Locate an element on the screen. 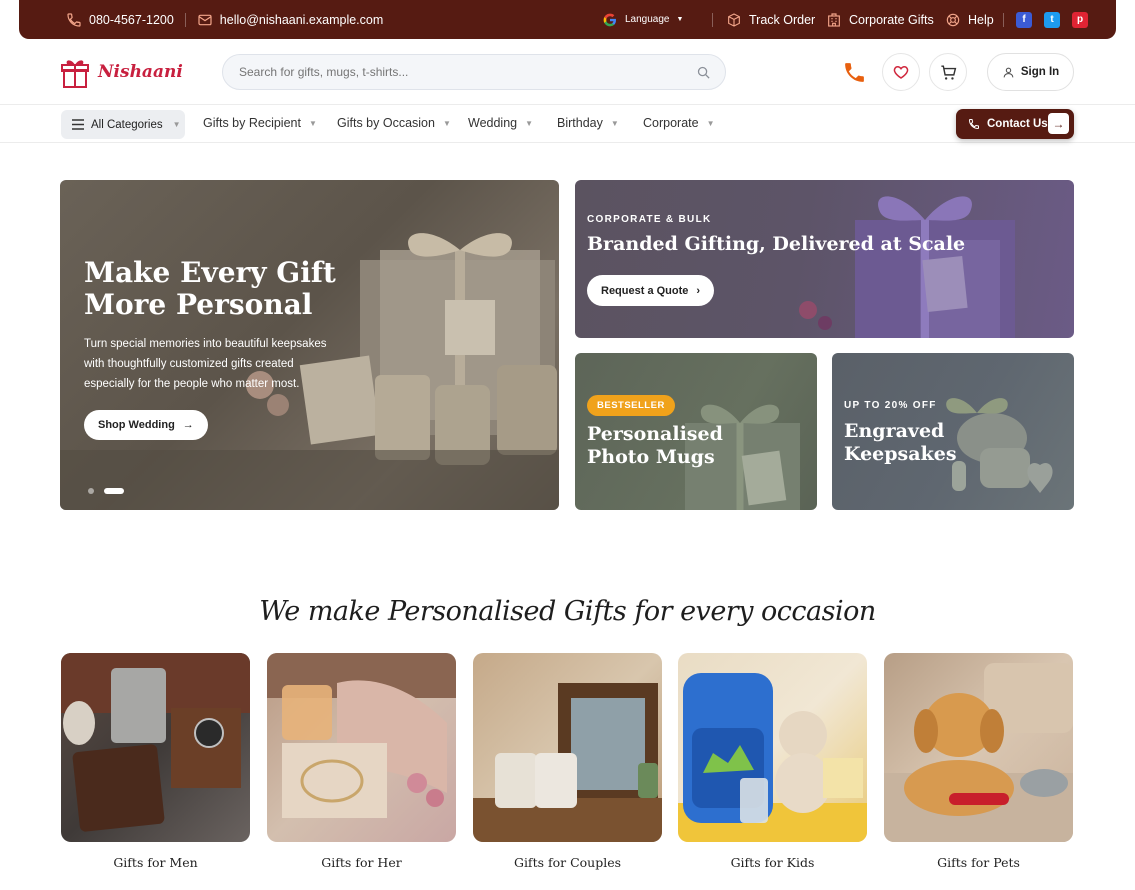 Image resolution: width=1135 pixels, height=890 pixels. hero-title-line: More Personal is located at coordinates (198, 304).